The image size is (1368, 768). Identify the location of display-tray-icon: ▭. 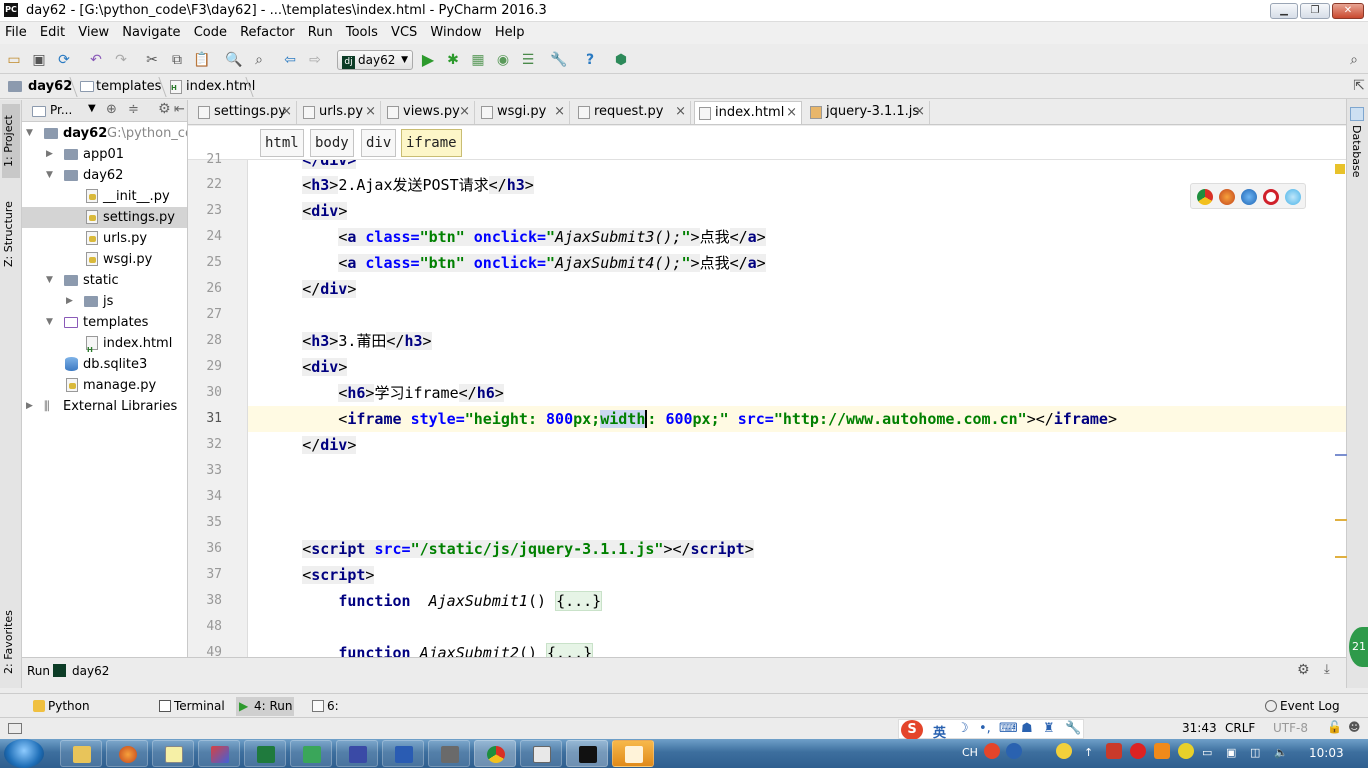
(1207, 752).